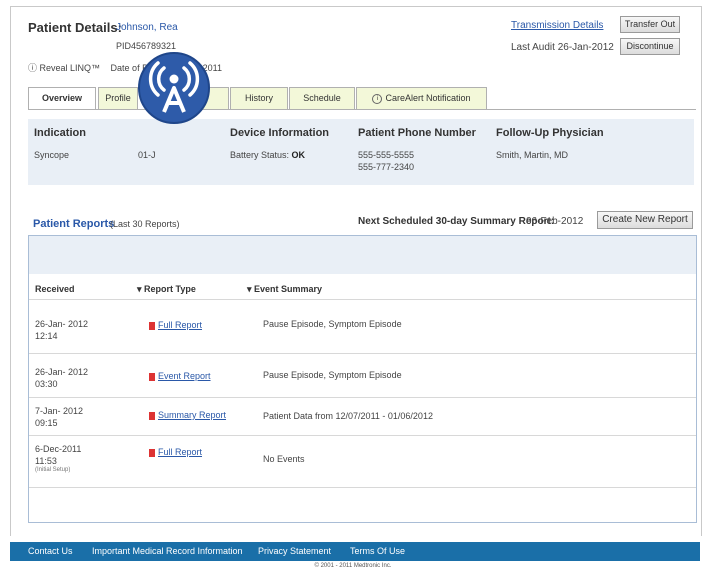 Image resolution: width=706 pixels, height=575 pixels. What do you see at coordinates (53, 470) in the screenshot?
I see `row-4-note: (Initial Setup)` at bounding box center [53, 470].